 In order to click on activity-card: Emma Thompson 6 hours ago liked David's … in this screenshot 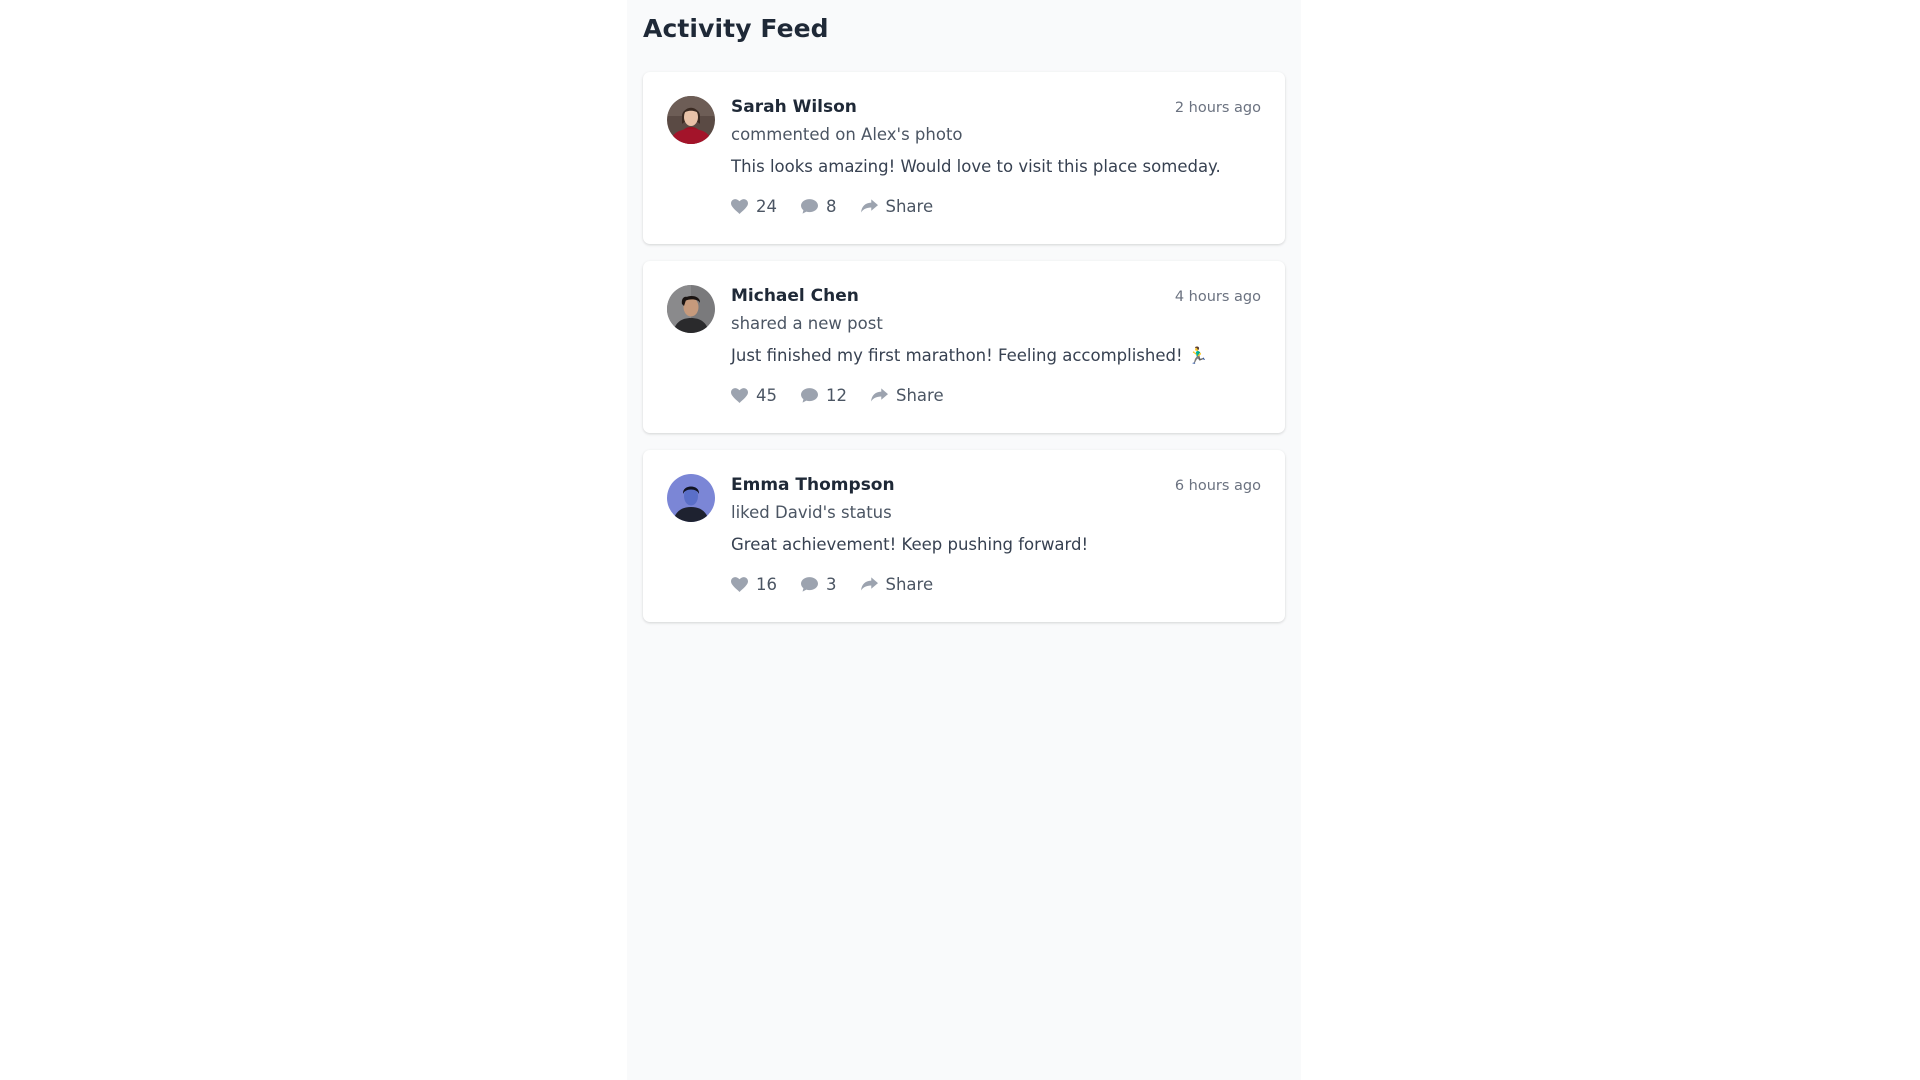, I will do `click(964, 536)`.